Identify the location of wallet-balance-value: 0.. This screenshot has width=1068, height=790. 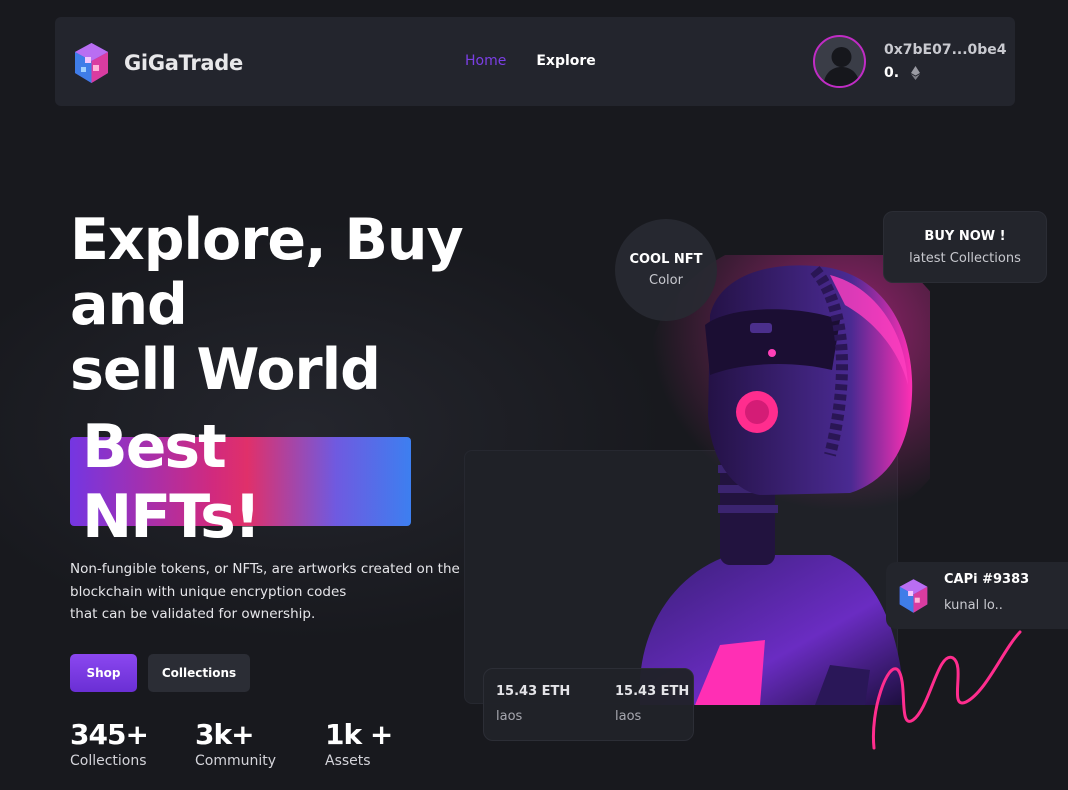
(892, 73).